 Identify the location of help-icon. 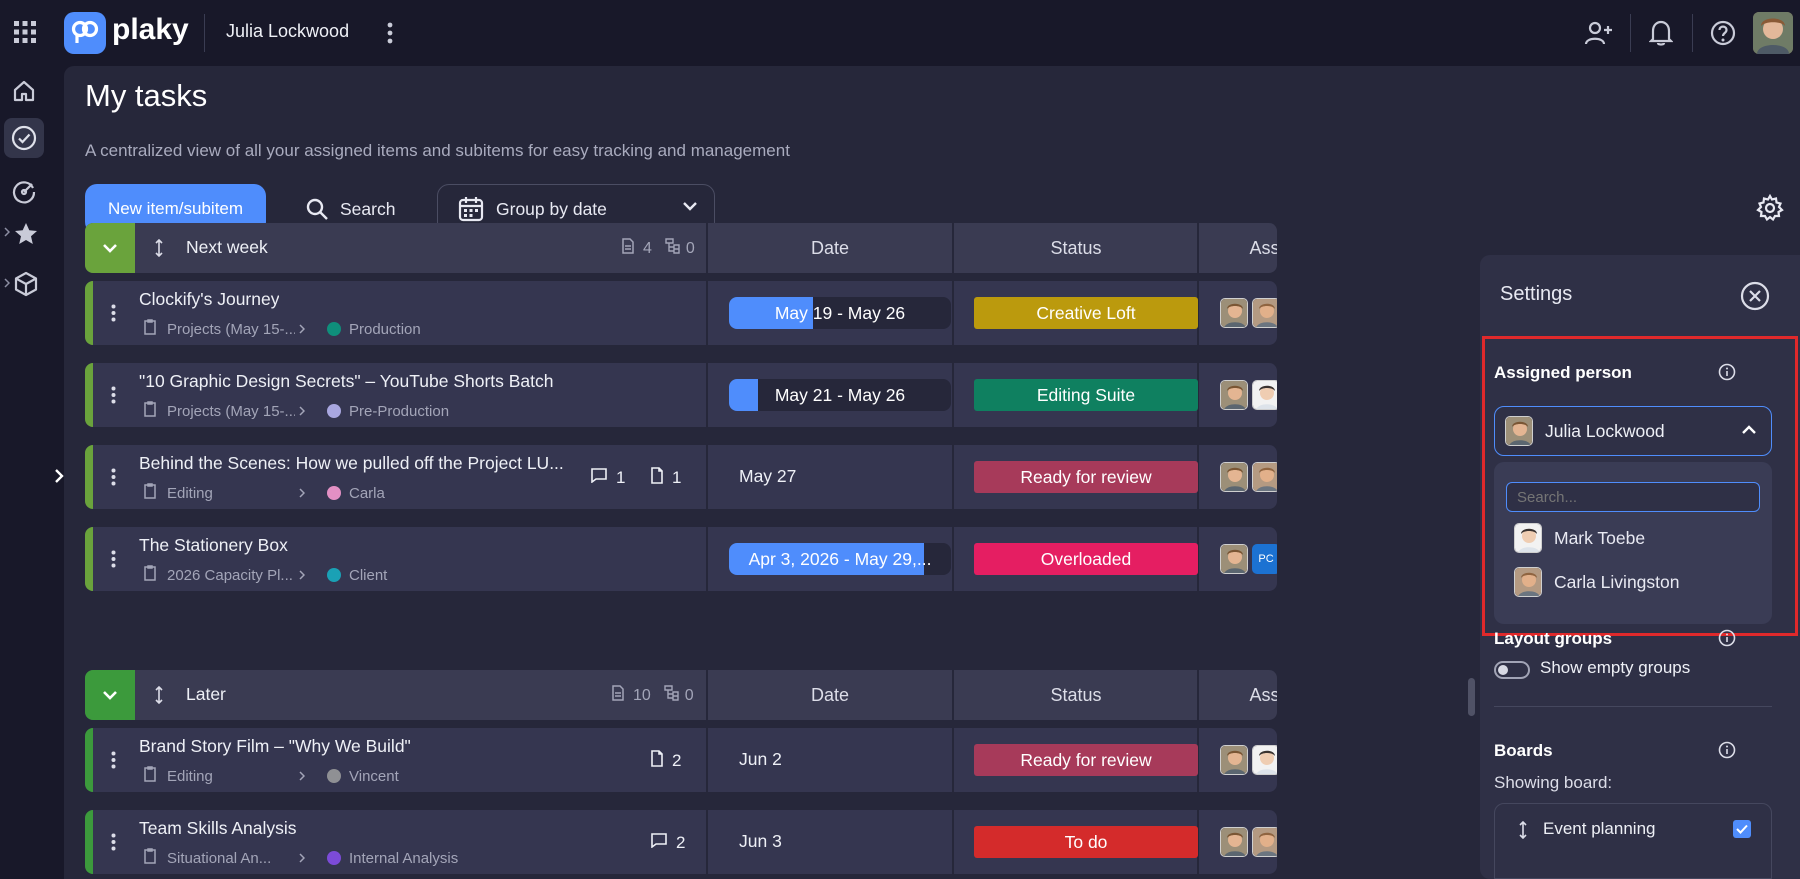
(1723, 33).